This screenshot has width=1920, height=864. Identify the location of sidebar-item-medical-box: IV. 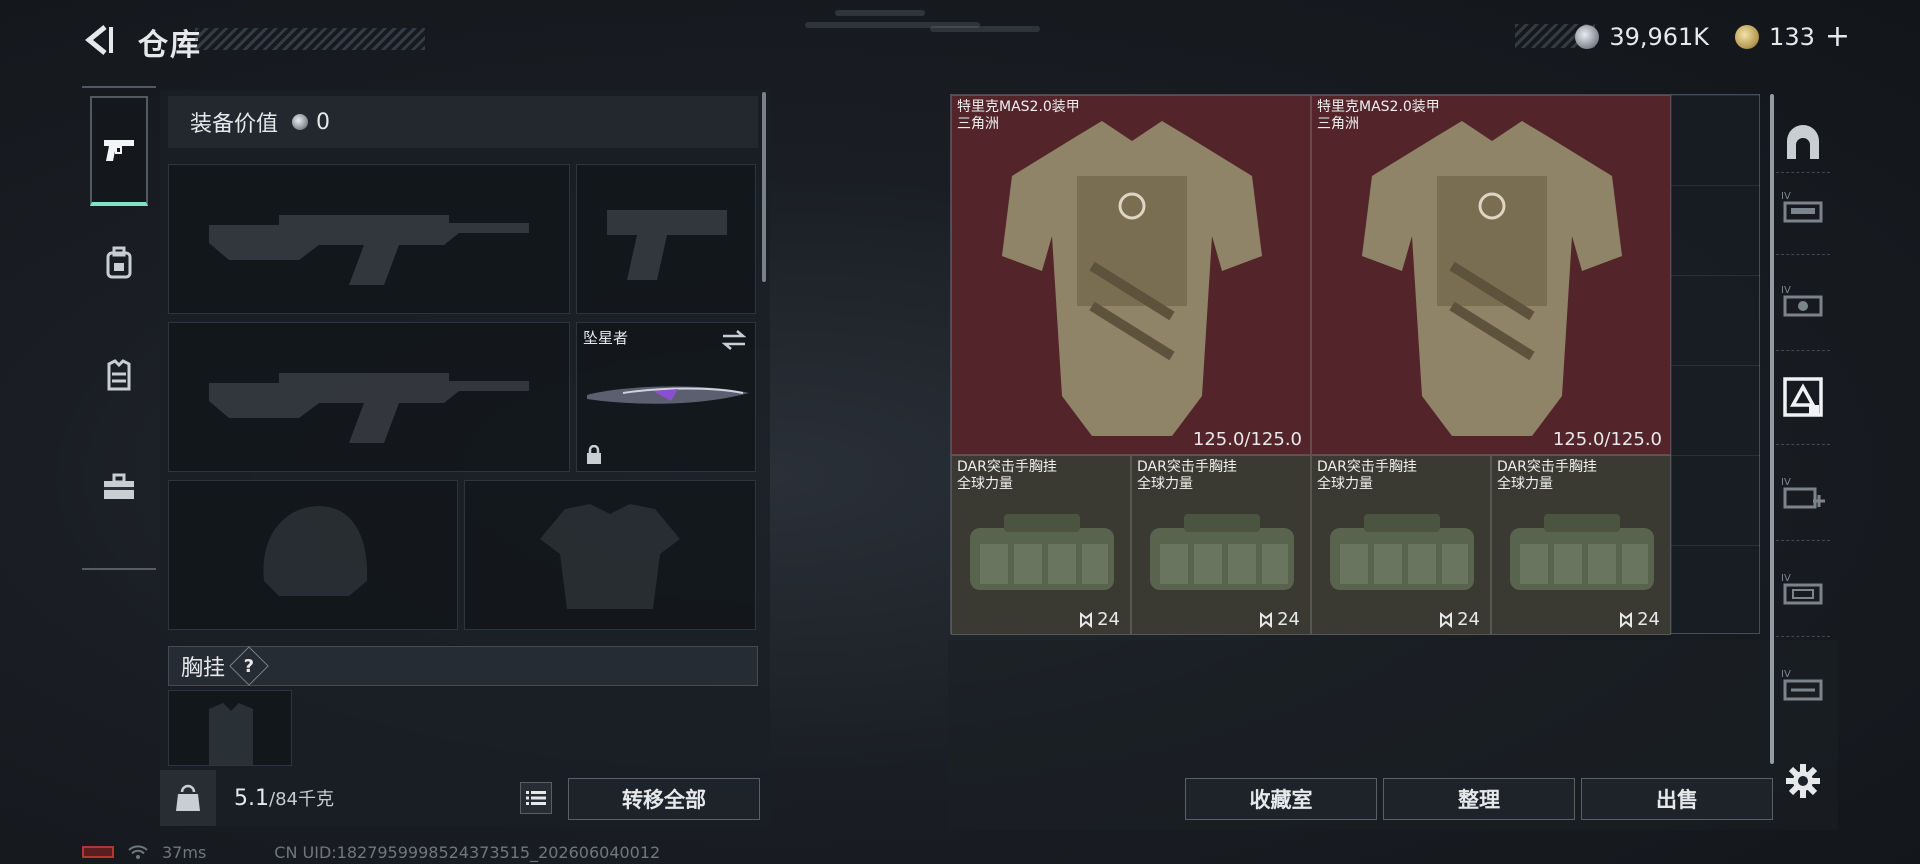
(1803, 493).